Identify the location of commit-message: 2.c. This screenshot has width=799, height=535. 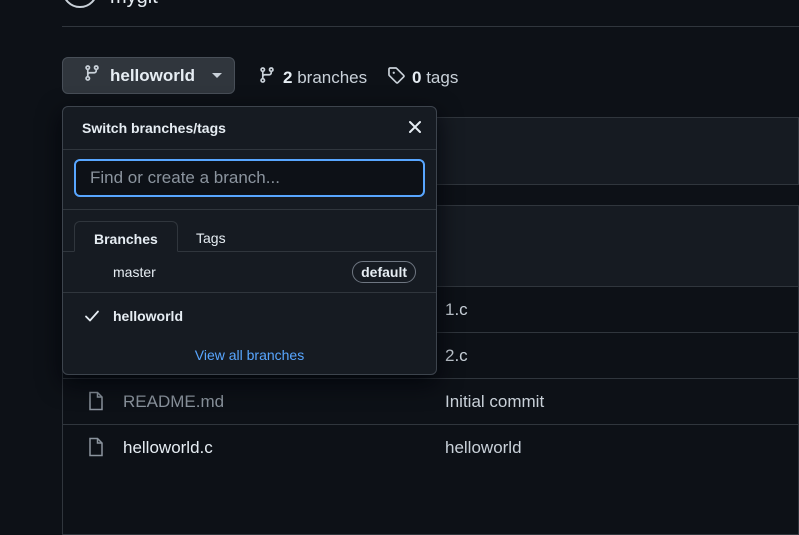
(456, 356).